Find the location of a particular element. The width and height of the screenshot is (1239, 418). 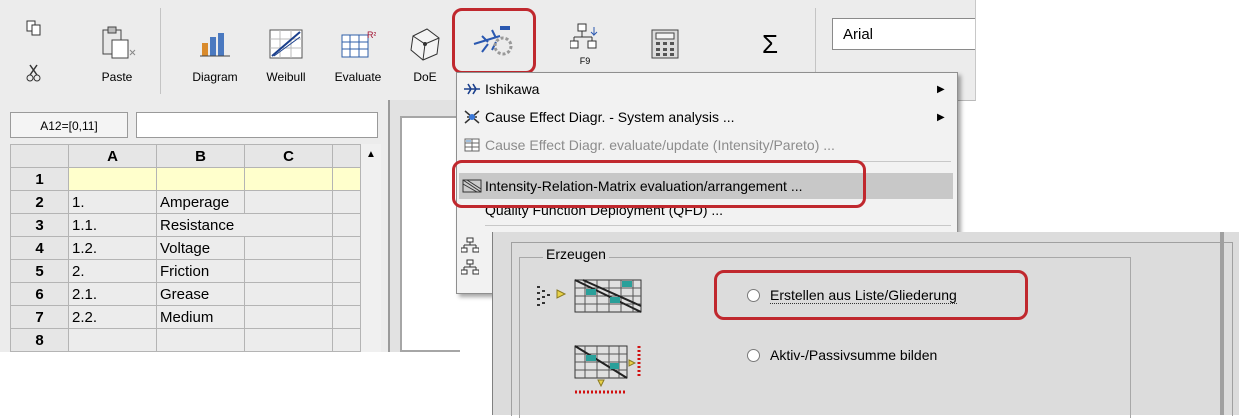

doe-button: DoE is located at coordinates (425, 50).